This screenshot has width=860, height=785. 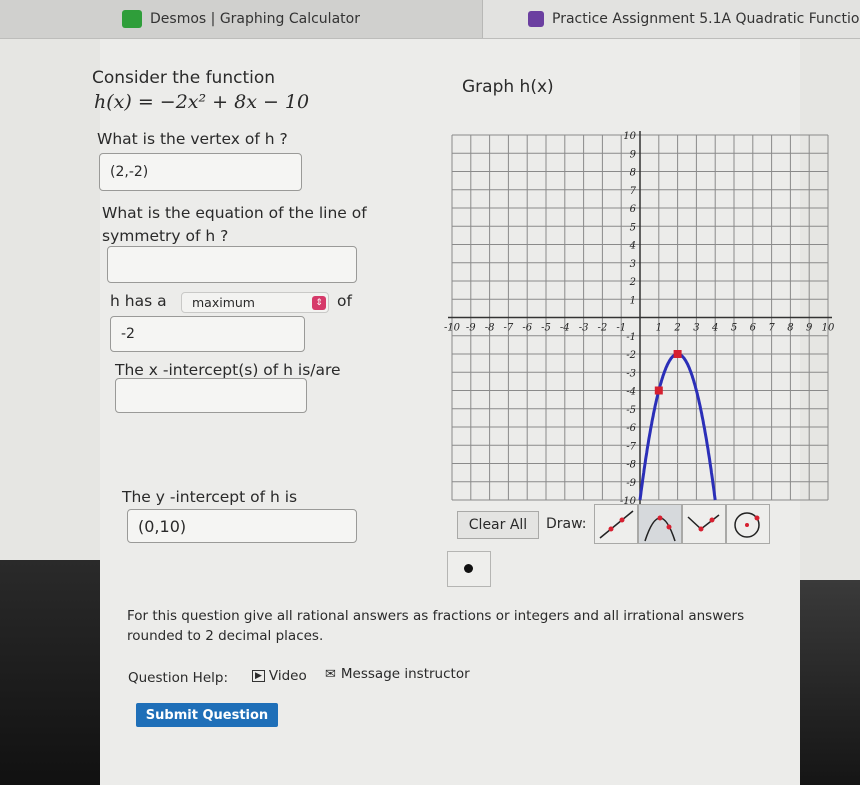 I want to click on desmos-icon, so click(x=132, y=19).